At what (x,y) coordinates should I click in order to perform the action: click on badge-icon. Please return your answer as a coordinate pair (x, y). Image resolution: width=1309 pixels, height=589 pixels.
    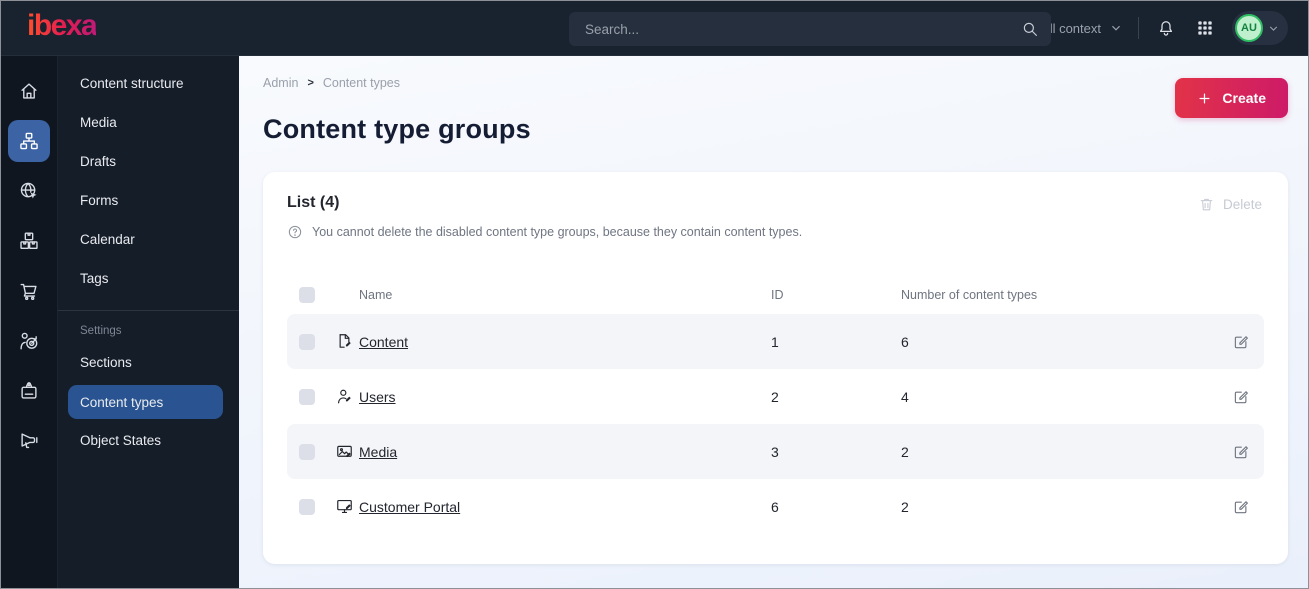
    Looking at the image, I should click on (29, 391).